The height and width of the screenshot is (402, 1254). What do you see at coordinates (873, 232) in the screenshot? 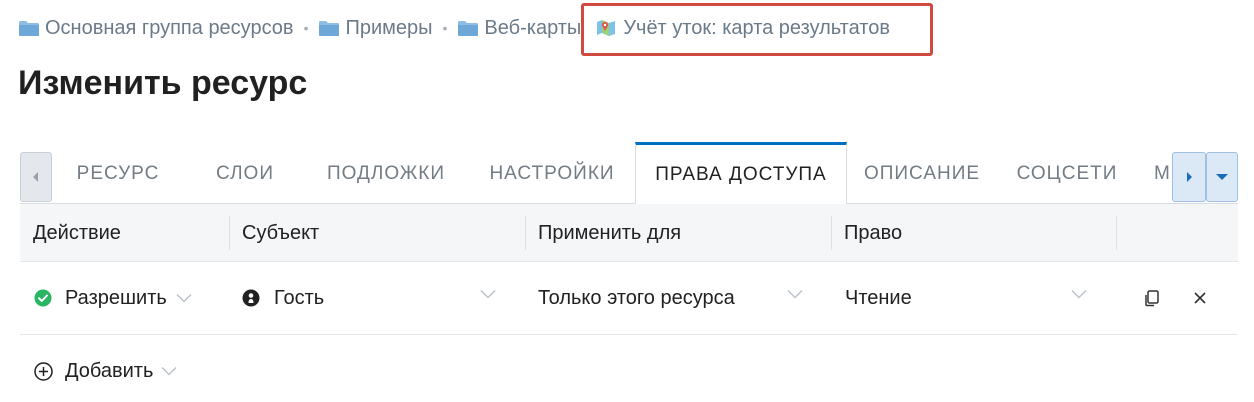
I see `column-header-permission: Право` at bounding box center [873, 232].